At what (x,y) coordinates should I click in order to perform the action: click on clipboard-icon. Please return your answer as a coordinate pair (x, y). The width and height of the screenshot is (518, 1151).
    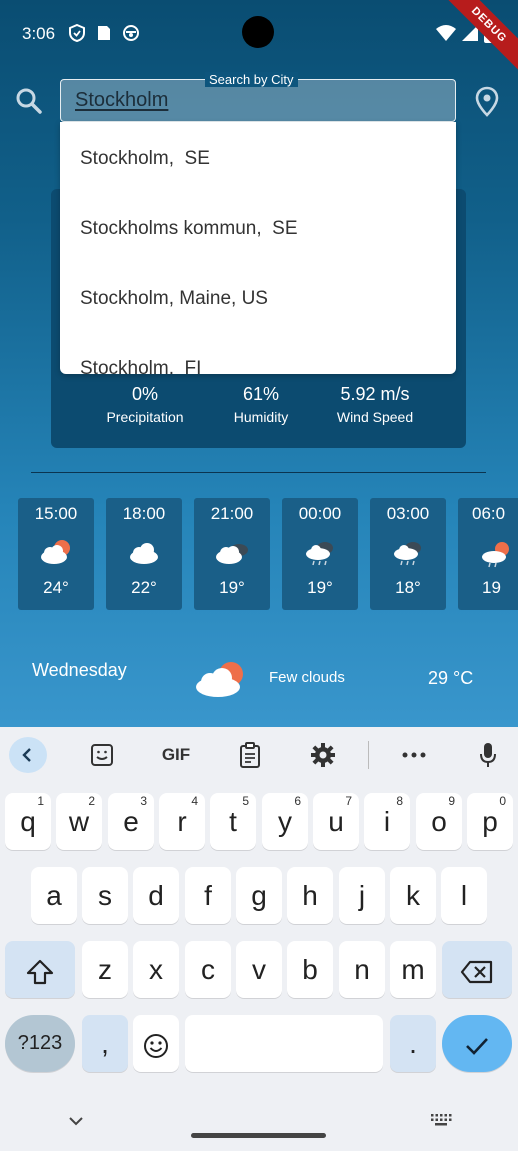
    Looking at the image, I should click on (250, 755).